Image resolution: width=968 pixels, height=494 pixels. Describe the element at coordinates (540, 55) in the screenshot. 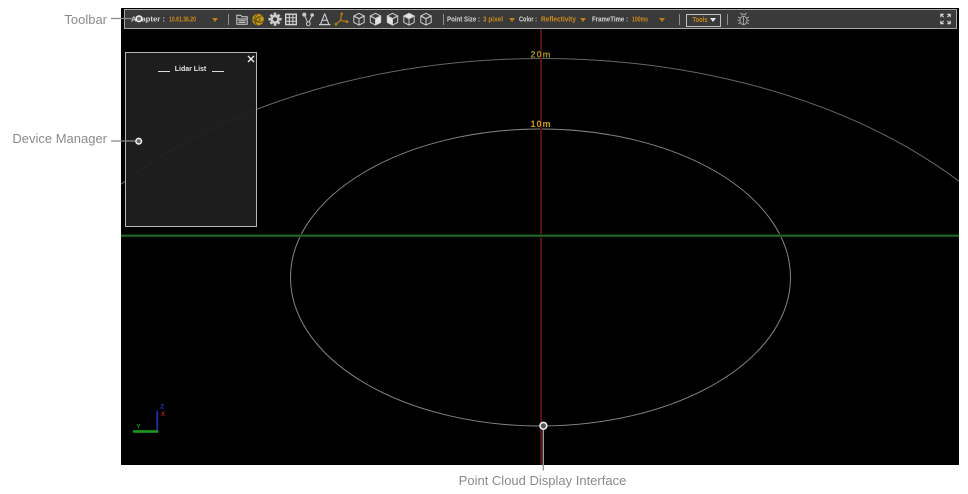

I see `svg-text: 20m` at that location.